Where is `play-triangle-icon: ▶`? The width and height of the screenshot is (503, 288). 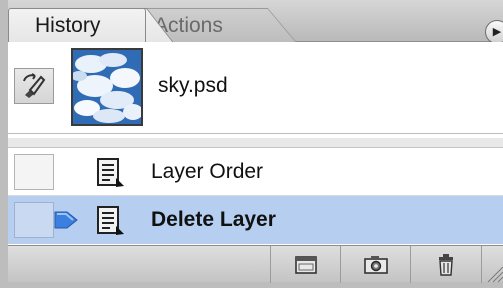 play-triangle-icon: ▶ is located at coordinates (497, 32).